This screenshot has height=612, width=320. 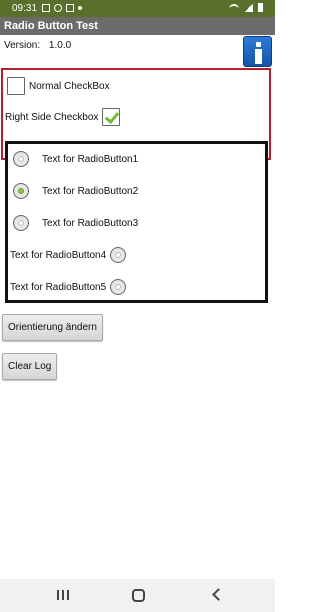 I want to click on radio-circle-selected, so click(x=21, y=191).